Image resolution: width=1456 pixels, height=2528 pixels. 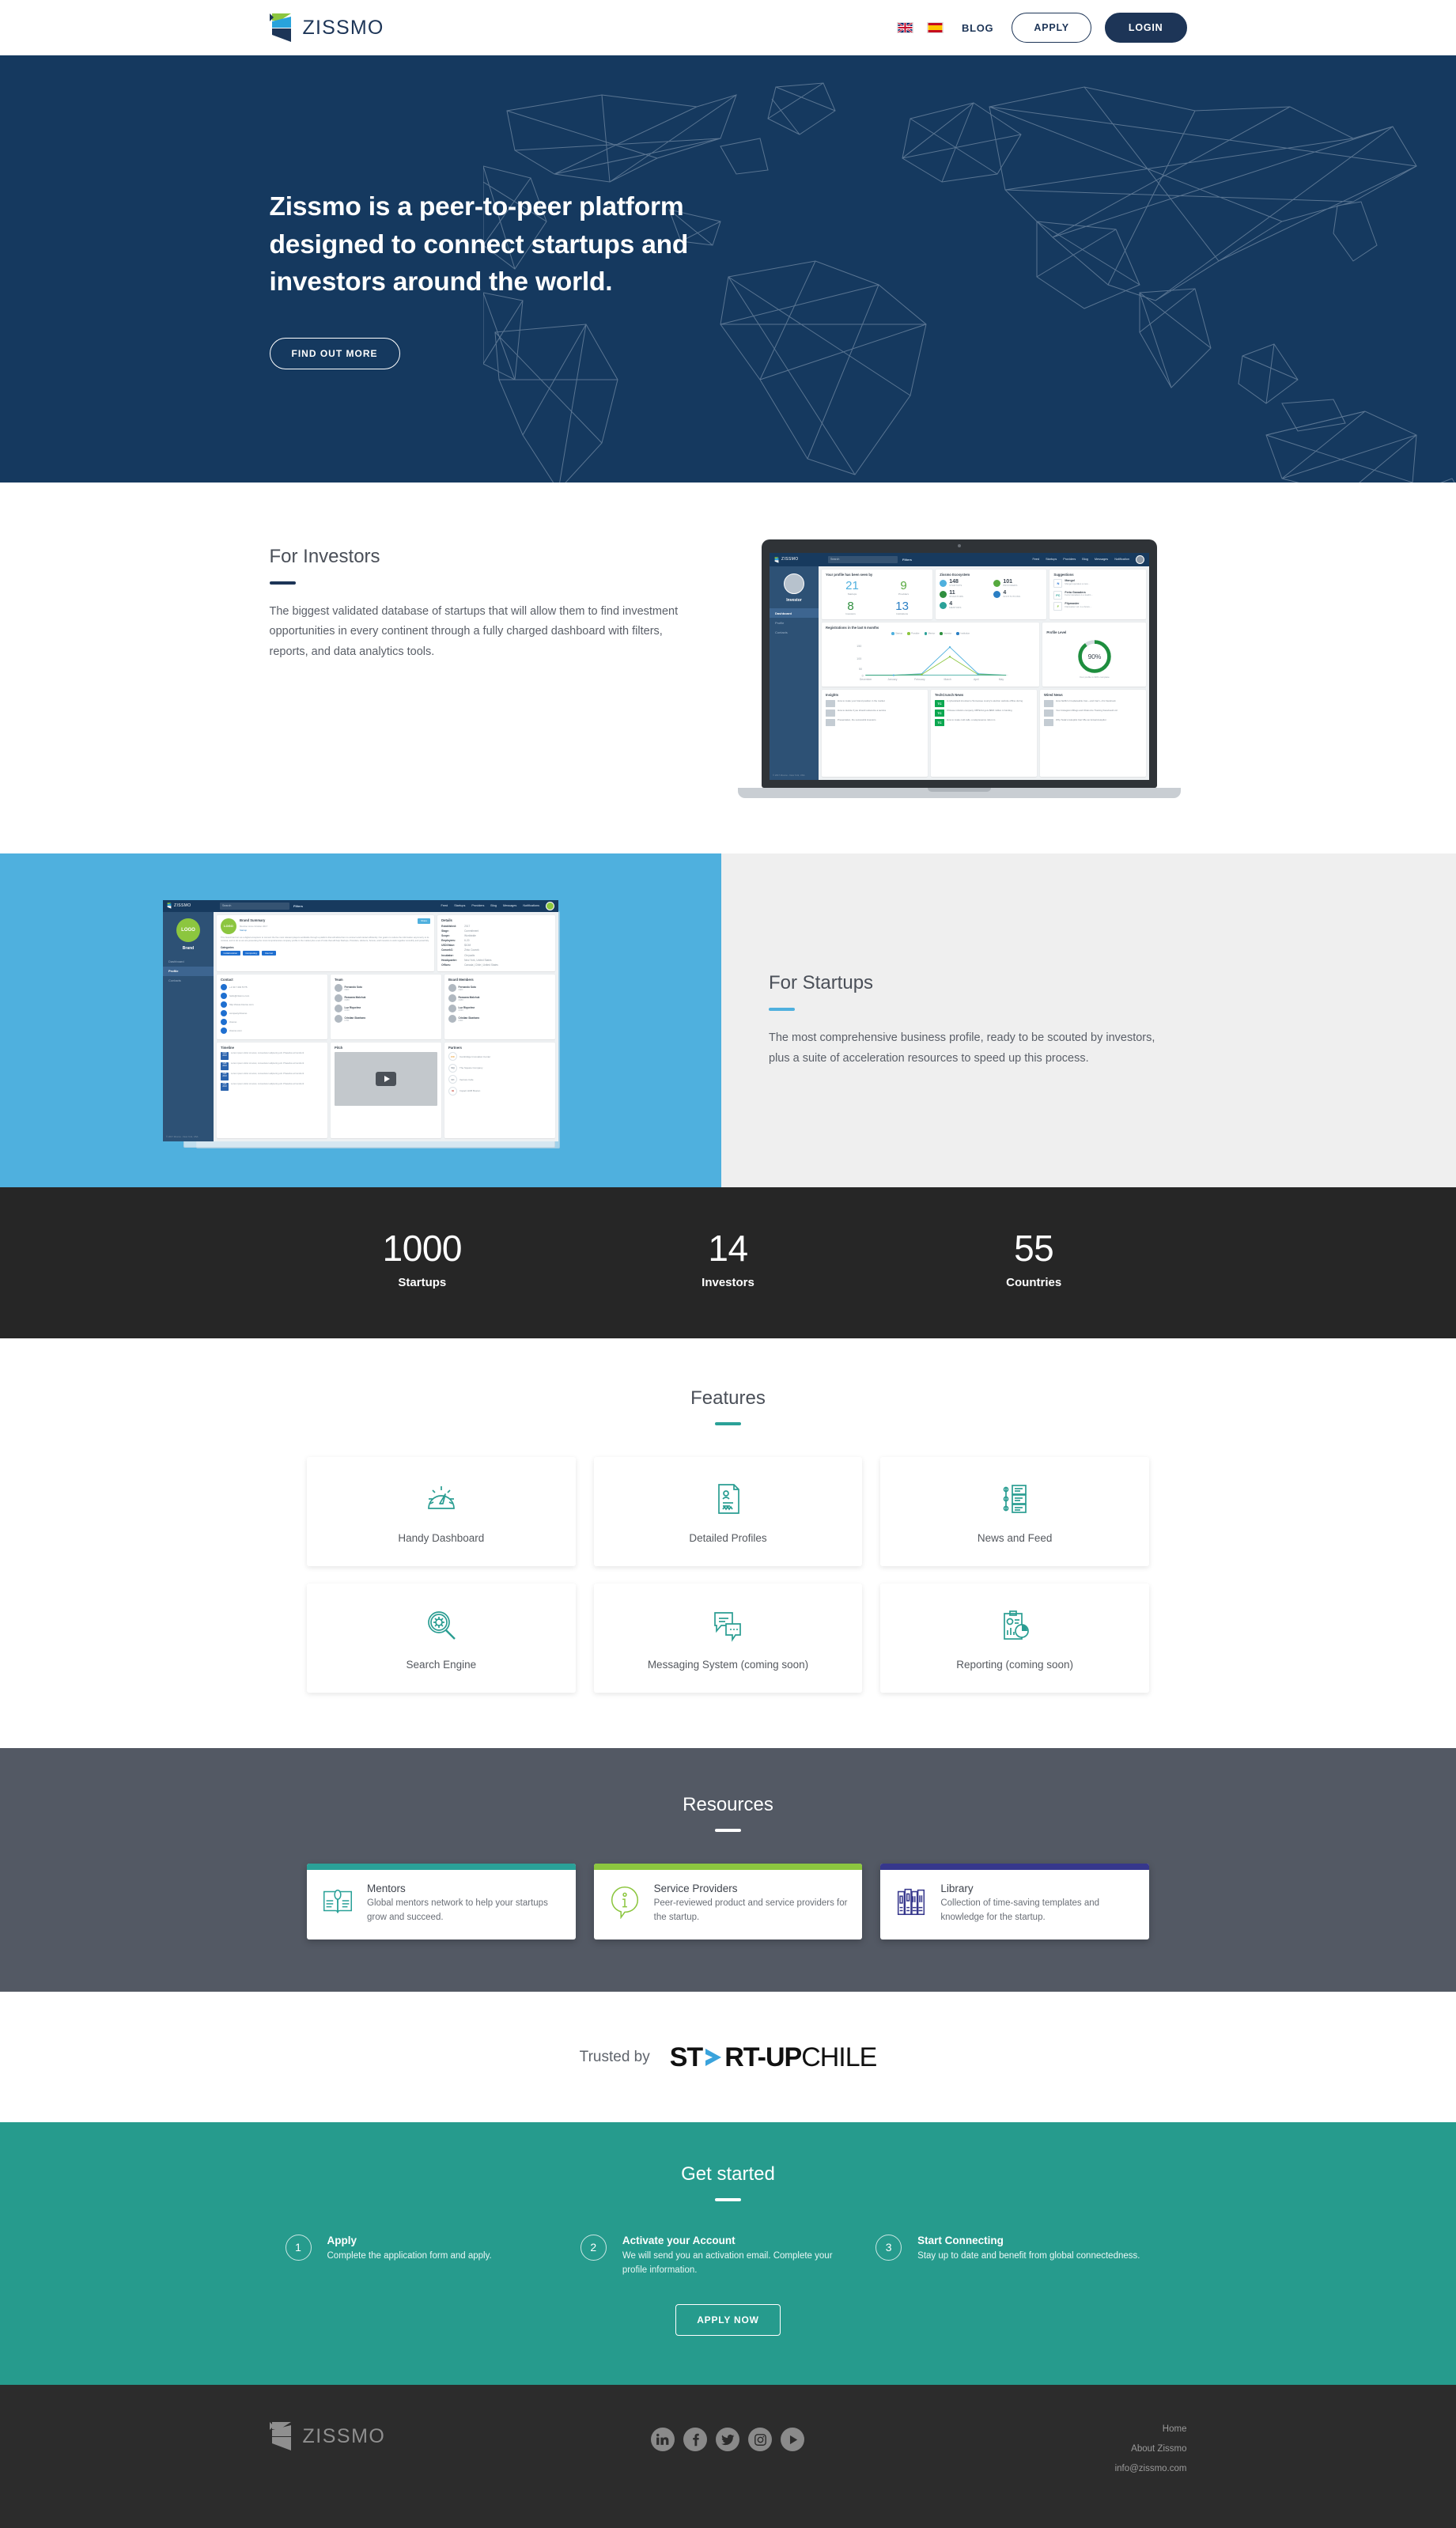 What do you see at coordinates (1035, 560) in the screenshot?
I see `dashboard-nav-item: Feed` at bounding box center [1035, 560].